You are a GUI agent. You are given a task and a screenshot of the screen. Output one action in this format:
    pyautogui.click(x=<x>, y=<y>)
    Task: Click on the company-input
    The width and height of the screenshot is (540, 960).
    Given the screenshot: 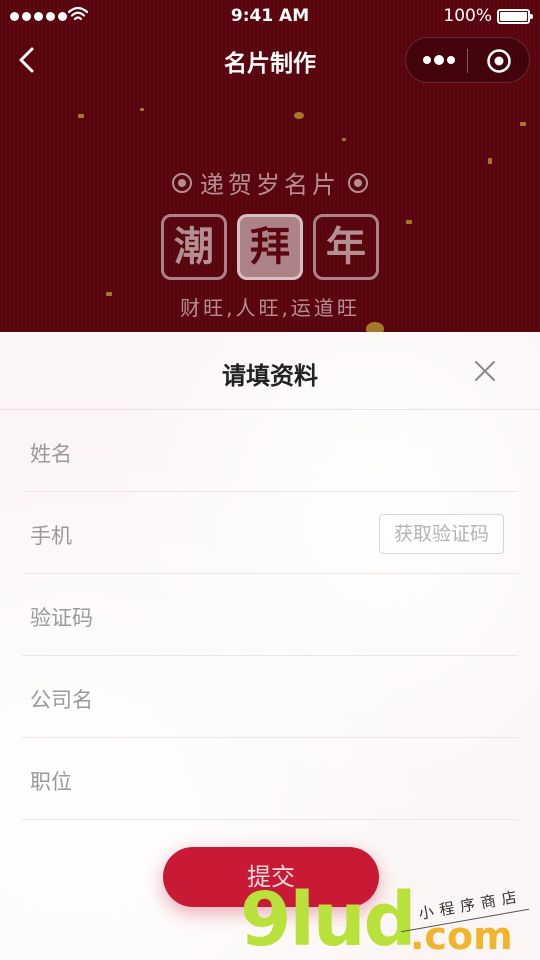 What is the action you would take?
    pyautogui.click(x=270, y=696)
    